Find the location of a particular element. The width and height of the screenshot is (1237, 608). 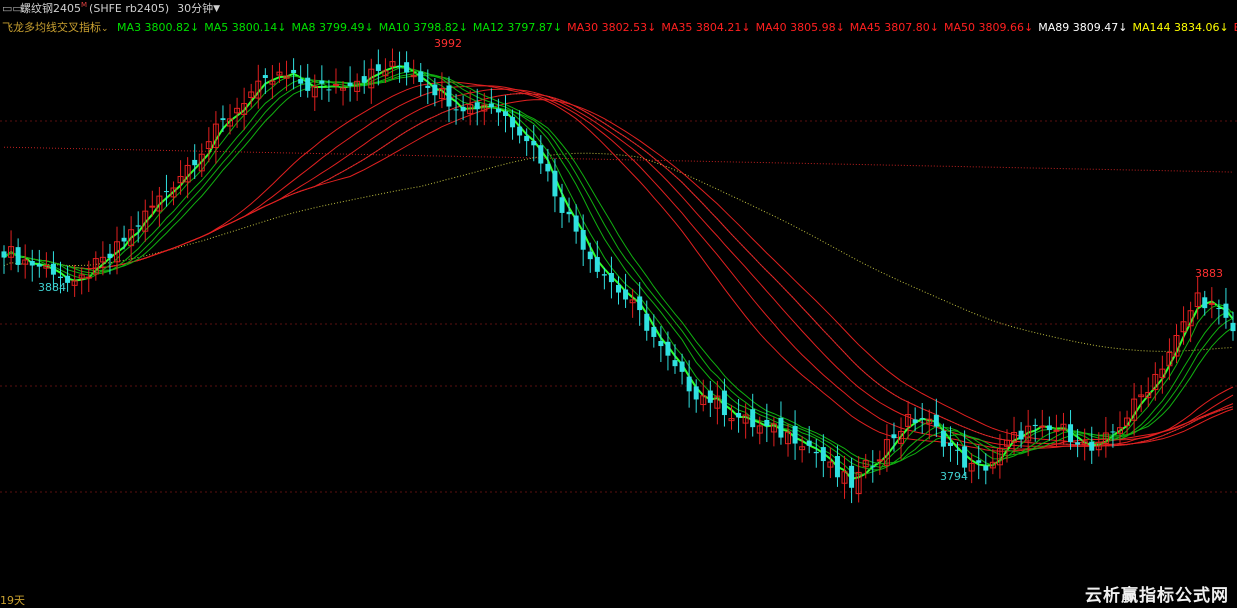

ma-value-4: MA12 3797.87↓ is located at coordinates (517, 27).